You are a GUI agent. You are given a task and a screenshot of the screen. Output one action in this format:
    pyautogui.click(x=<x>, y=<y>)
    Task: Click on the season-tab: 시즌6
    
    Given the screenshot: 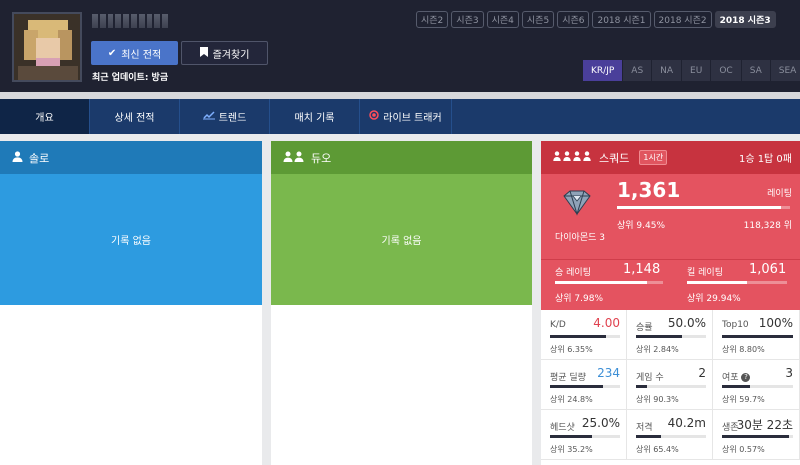 What is the action you would take?
    pyautogui.click(x=573, y=19)
    